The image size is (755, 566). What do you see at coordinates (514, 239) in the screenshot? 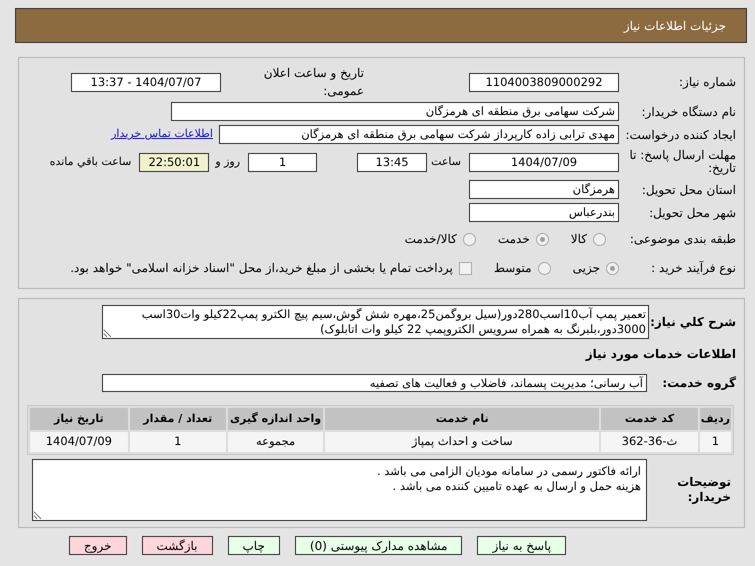
I see `option-label: خدمت` at bounding box center [514, 239].